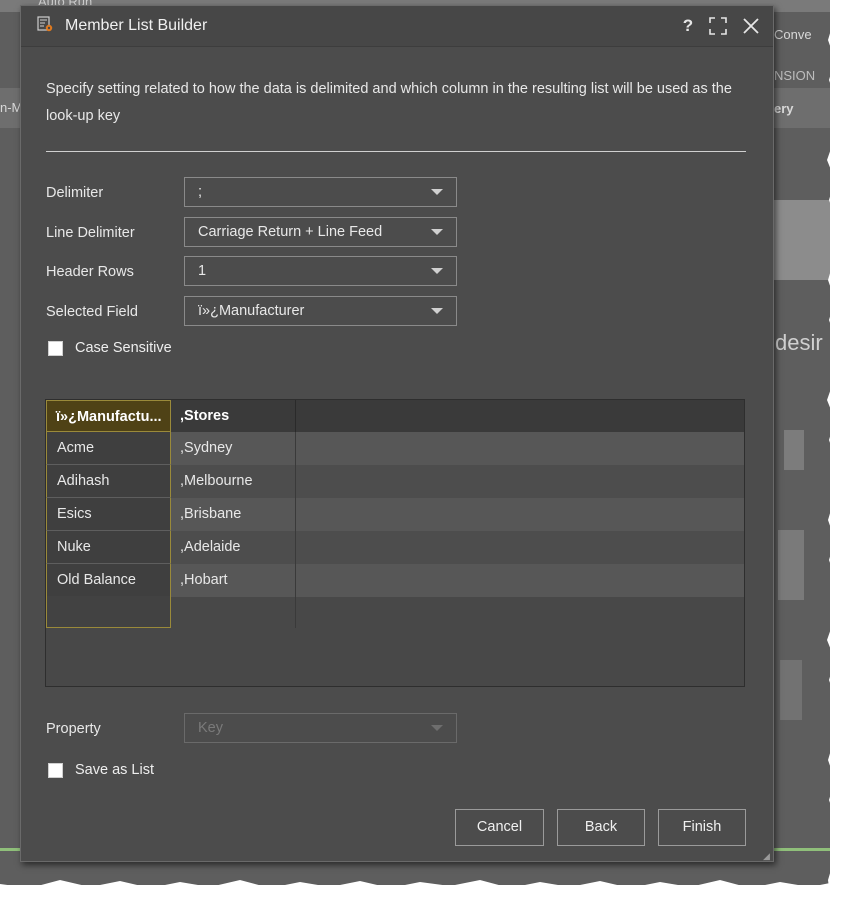  I want to click on help-button: ?, so click(688, 26).